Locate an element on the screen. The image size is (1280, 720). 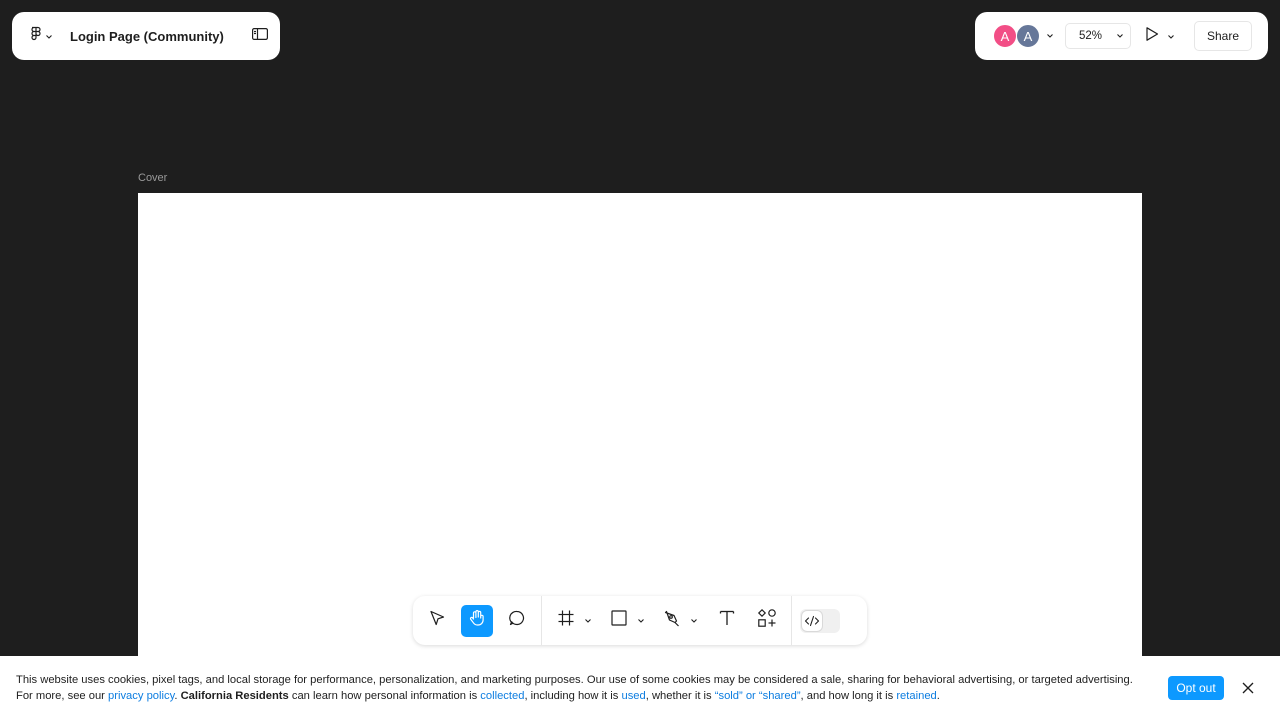
move-tool-button is located at coordinates (437, 621).